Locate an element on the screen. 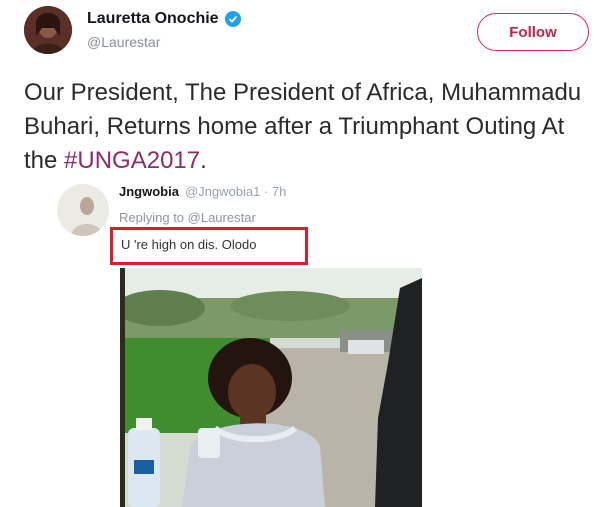 The width and height of the screenshot is (600, 507). replying-to-label: Replying to @Laurestar is located at coordinates (187, 217).